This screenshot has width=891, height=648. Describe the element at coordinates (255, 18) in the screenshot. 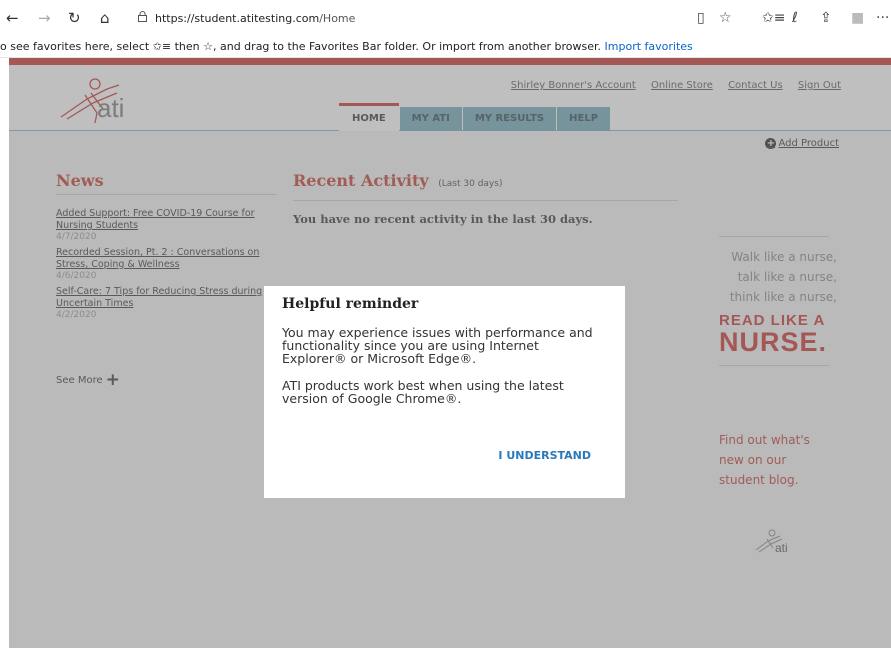

I see `url-text: https://student.atitesting.com/Home` at that location.